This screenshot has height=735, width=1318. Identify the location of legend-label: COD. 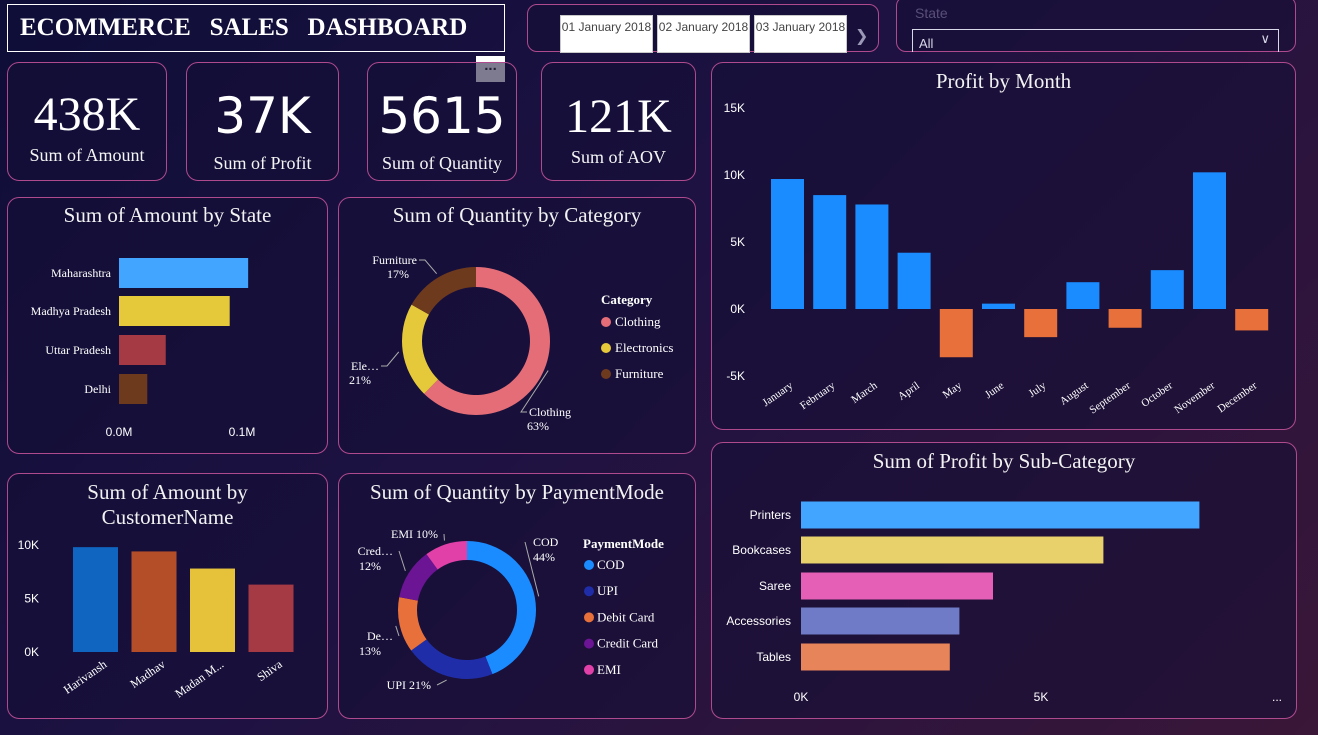
(610, 564).